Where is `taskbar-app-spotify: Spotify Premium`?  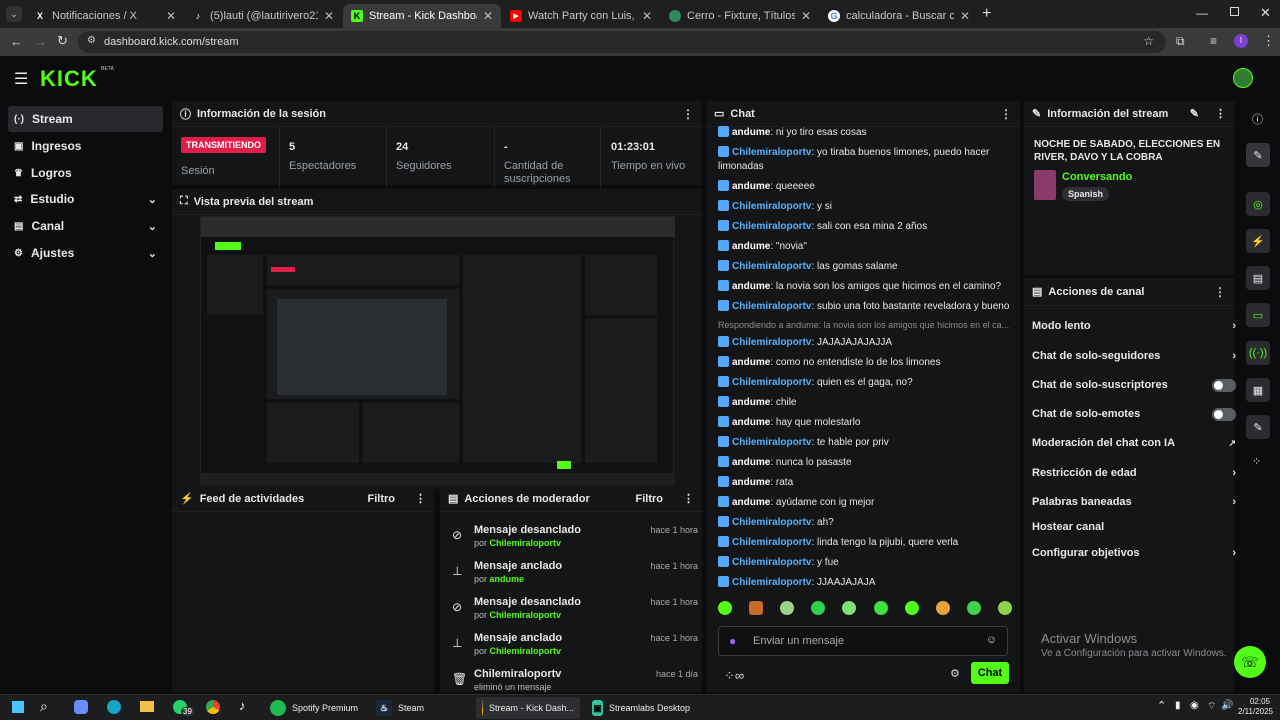
taskbar-app-spotify: Spotify Premium is located at coordinates (314, 708).